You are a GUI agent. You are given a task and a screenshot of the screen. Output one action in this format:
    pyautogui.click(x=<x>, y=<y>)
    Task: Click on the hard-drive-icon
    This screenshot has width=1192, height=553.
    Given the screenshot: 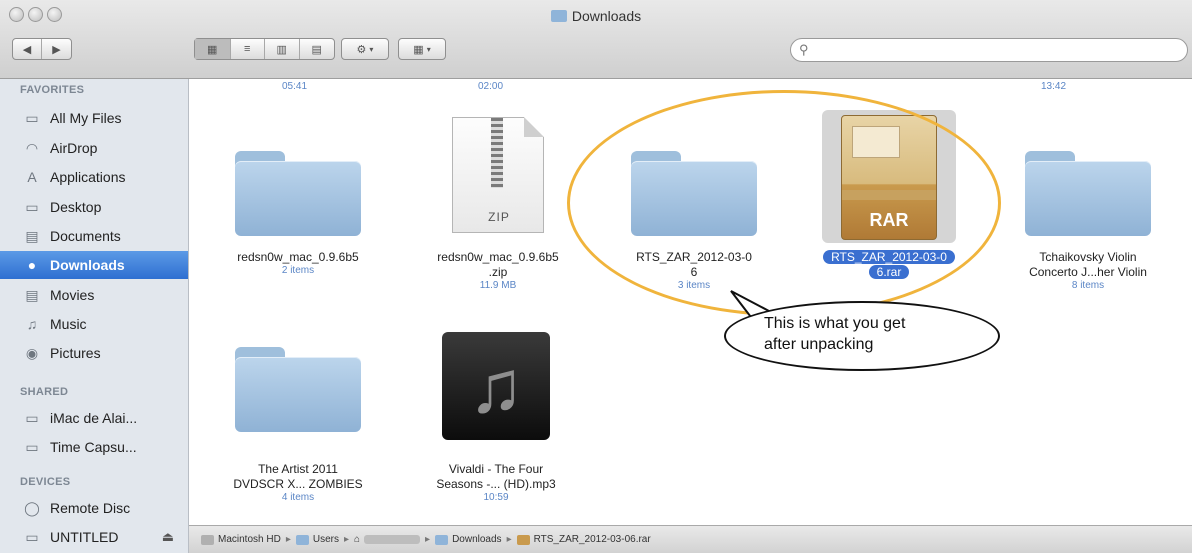 What is the action you would take?
    pyautogui.click(x=207, y=539)
    